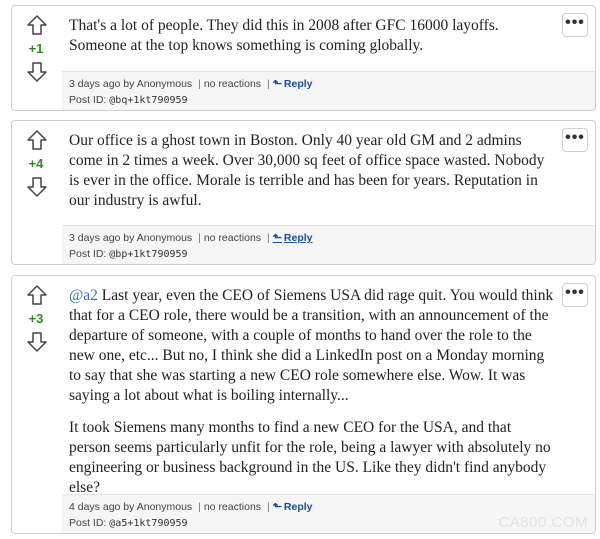  Describe the element at coordinates (37, 404) in the screenshot. I see `vote-column: +3` at that location.